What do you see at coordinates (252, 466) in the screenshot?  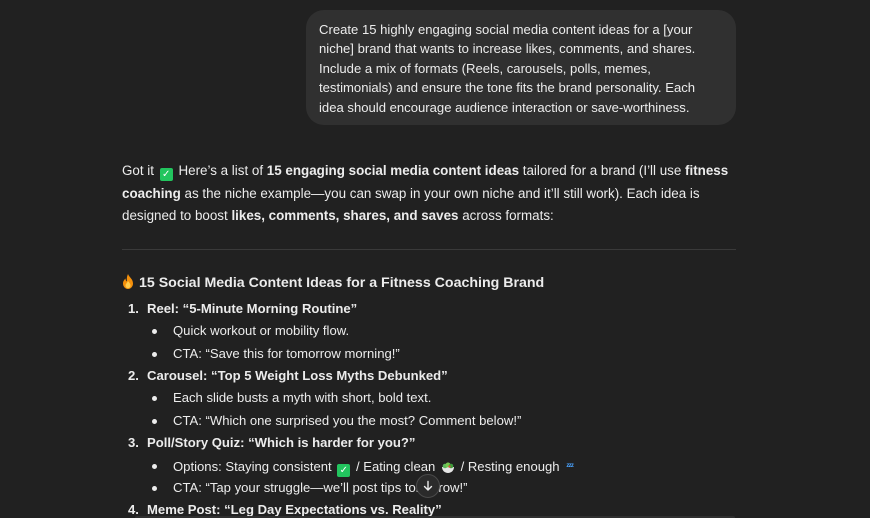 I see `option-text-1: Options: Staying consistent` at bounding box center [252, 466].